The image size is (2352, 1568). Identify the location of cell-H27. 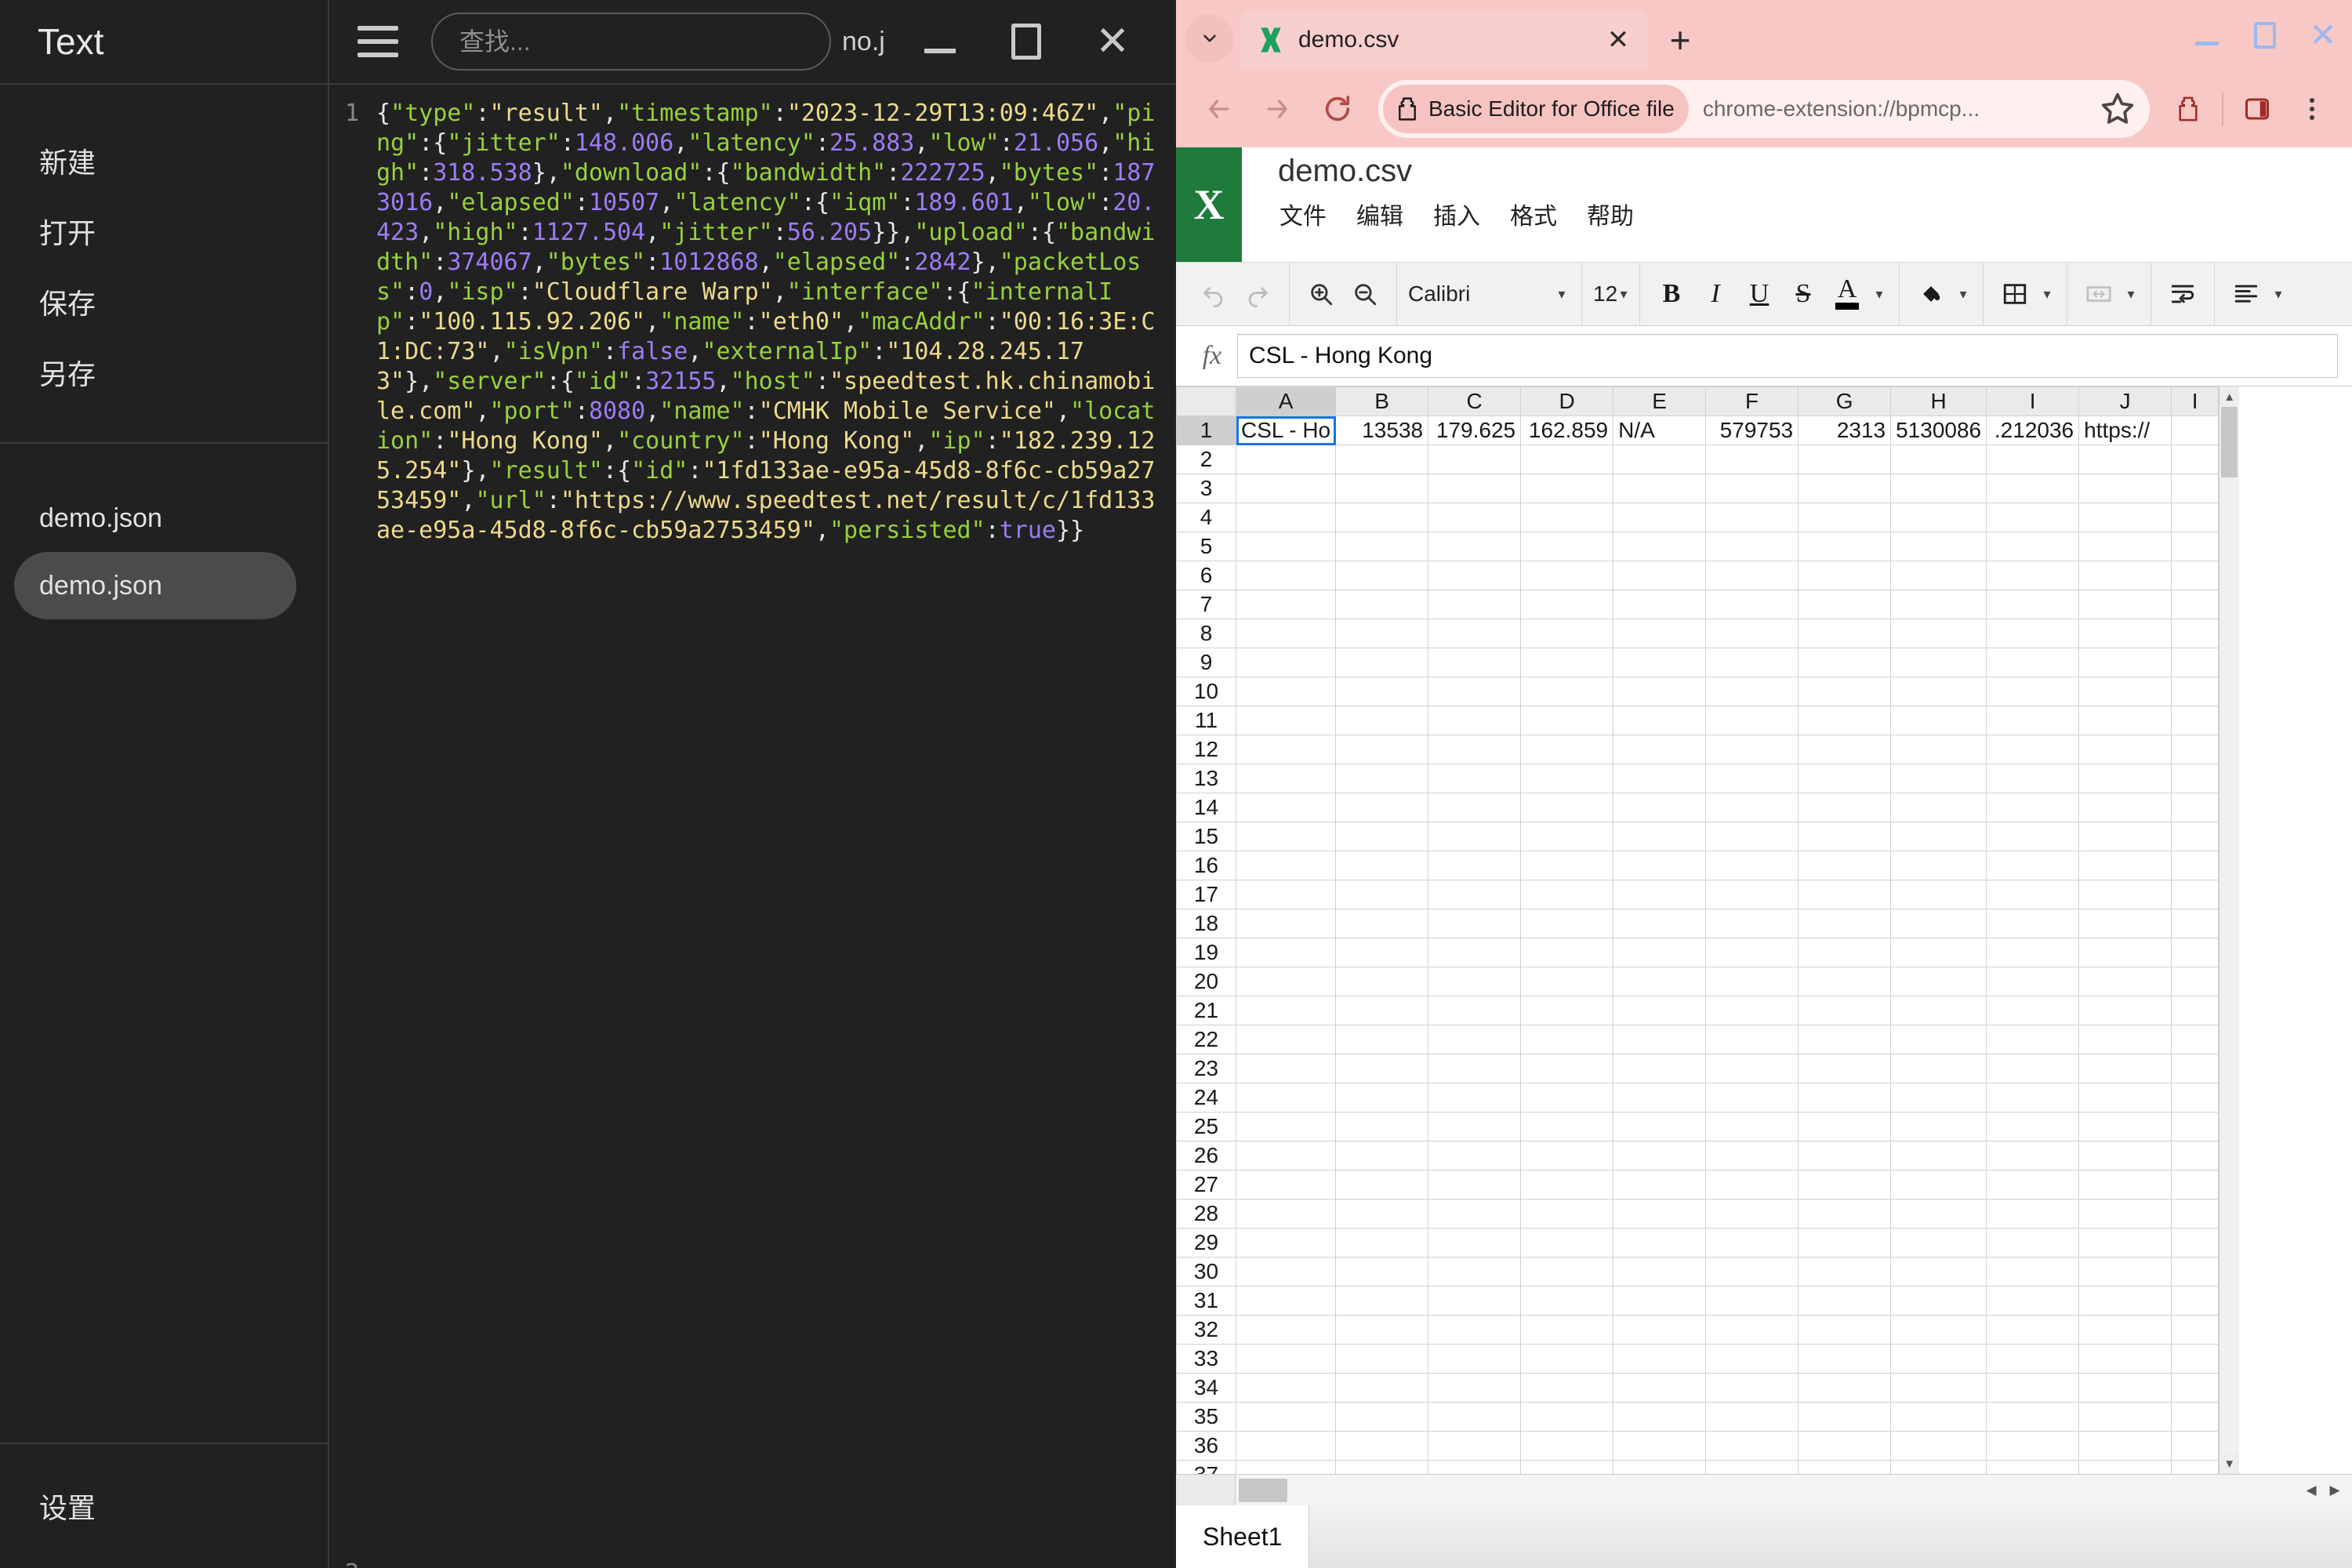
(1938, 1185).